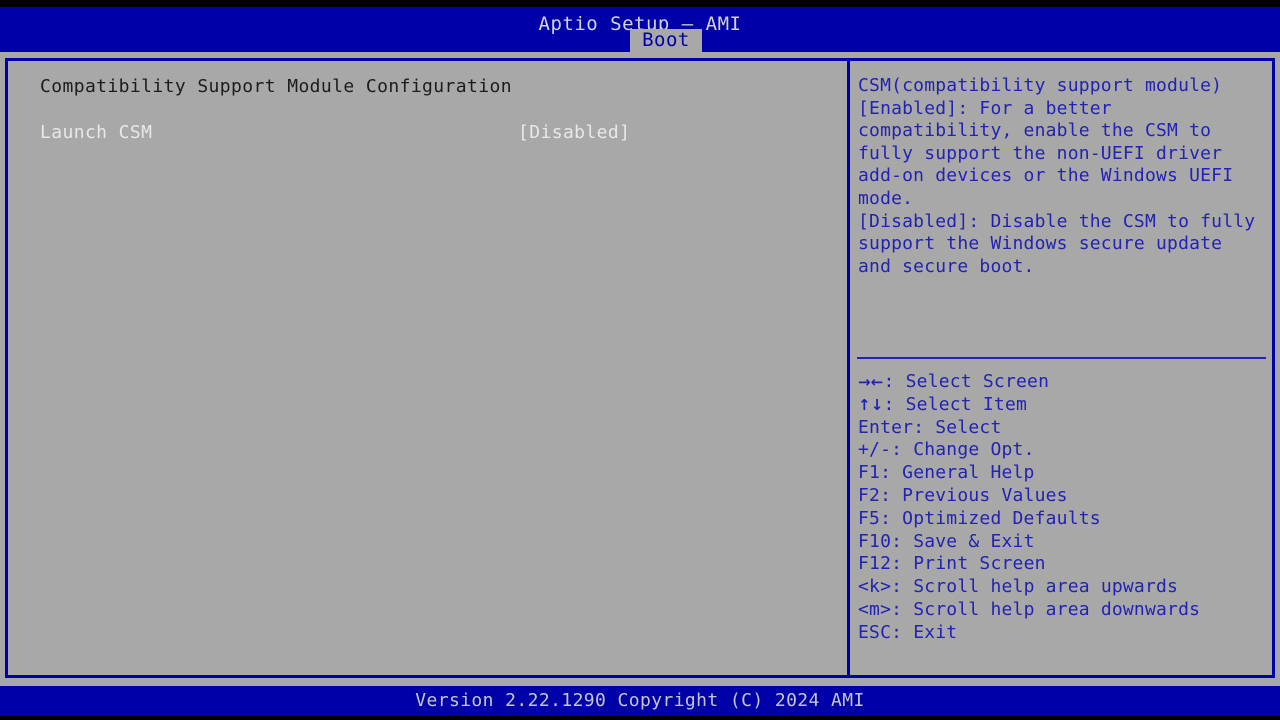 This screenshot has width=1280, height=720. I want to click on key-legend-line: F10: Save & Exit, so click(1064, 542).